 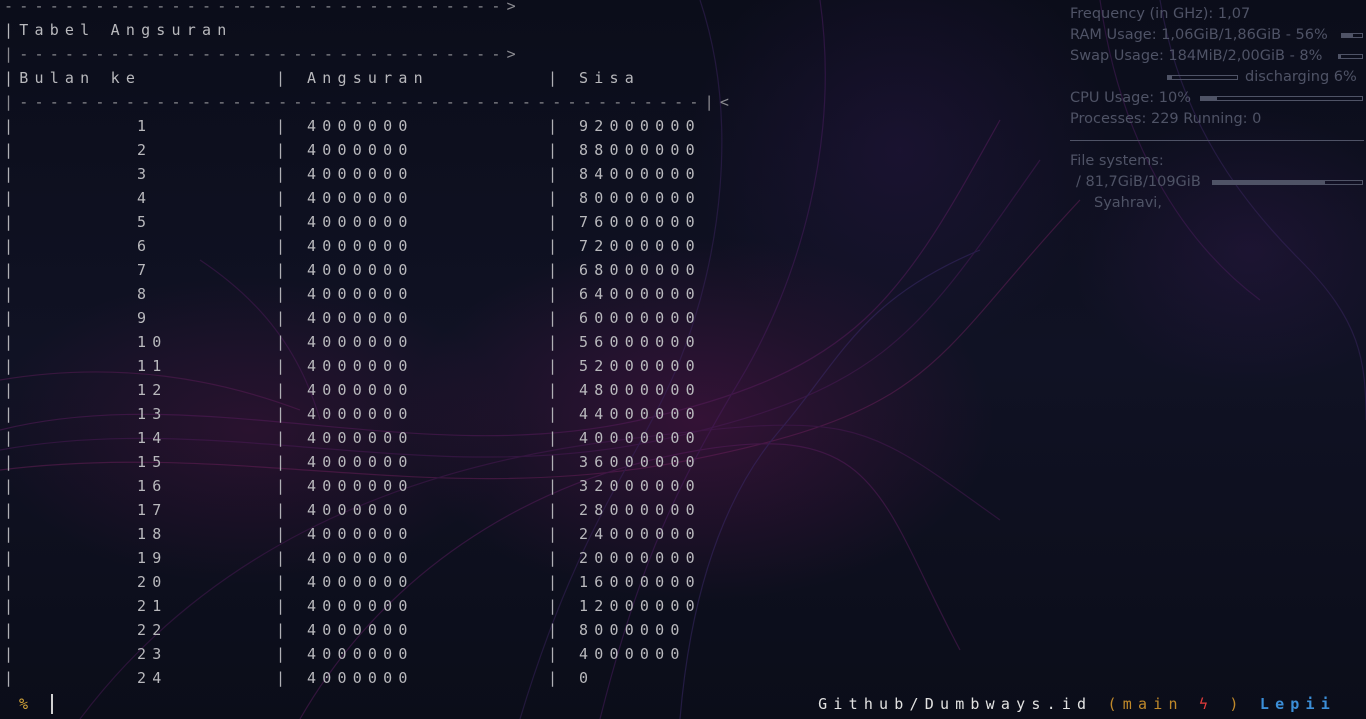 I want to click on root-fs-label: / 81,7GiB/109GiB, so click(x=1138, y=182).